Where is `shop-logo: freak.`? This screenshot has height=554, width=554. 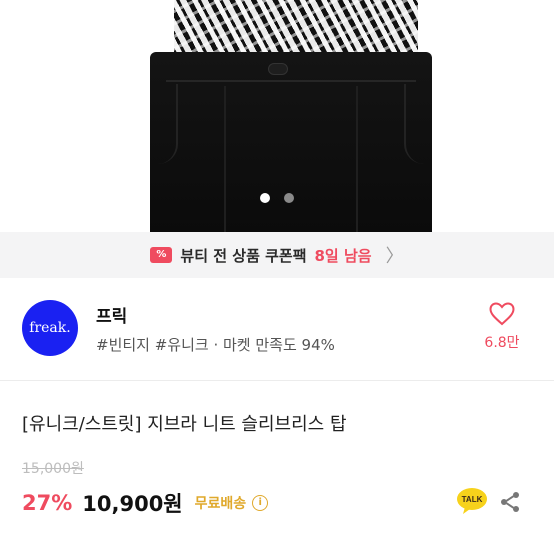
shop-logo: freak. is located at coordinates (50, 328).